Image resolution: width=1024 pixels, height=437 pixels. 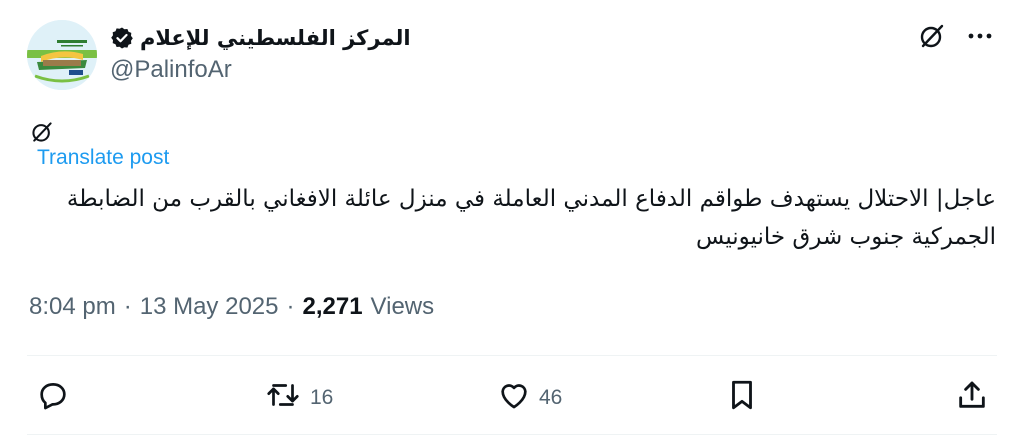 I want to click on action-bar: 16 46, so click(x=512, y=397).